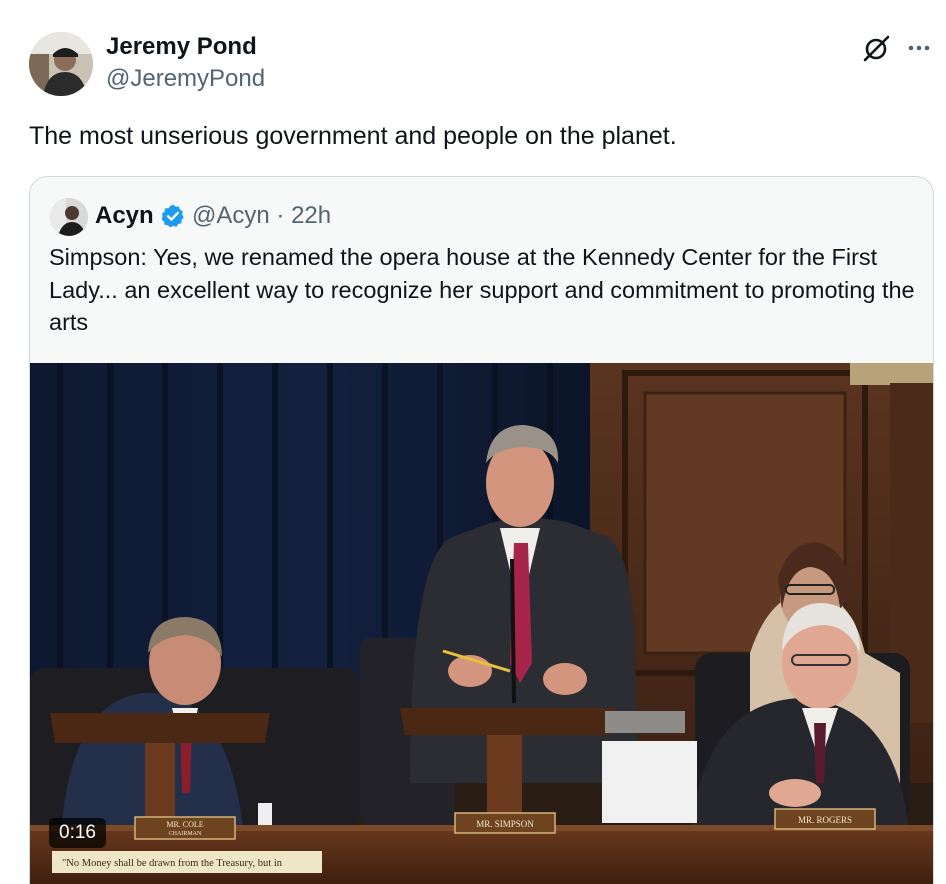 The image size is (946, 884). What do you see at coordinates (173, 216) in the screenshot?
I see `verified-badge-icon` at bounding box center [173, 216].